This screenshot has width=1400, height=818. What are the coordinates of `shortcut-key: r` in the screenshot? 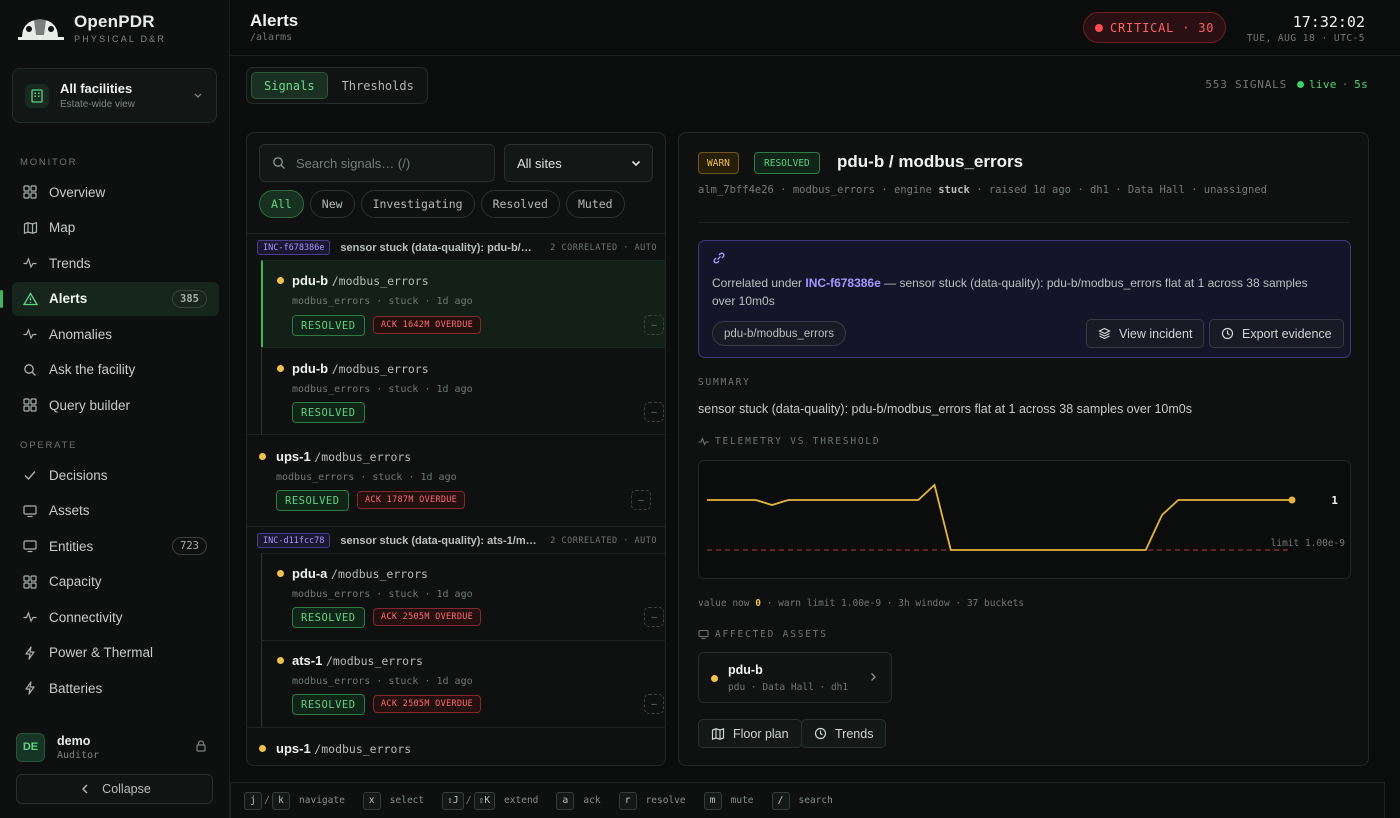 It's located at (627, 800).